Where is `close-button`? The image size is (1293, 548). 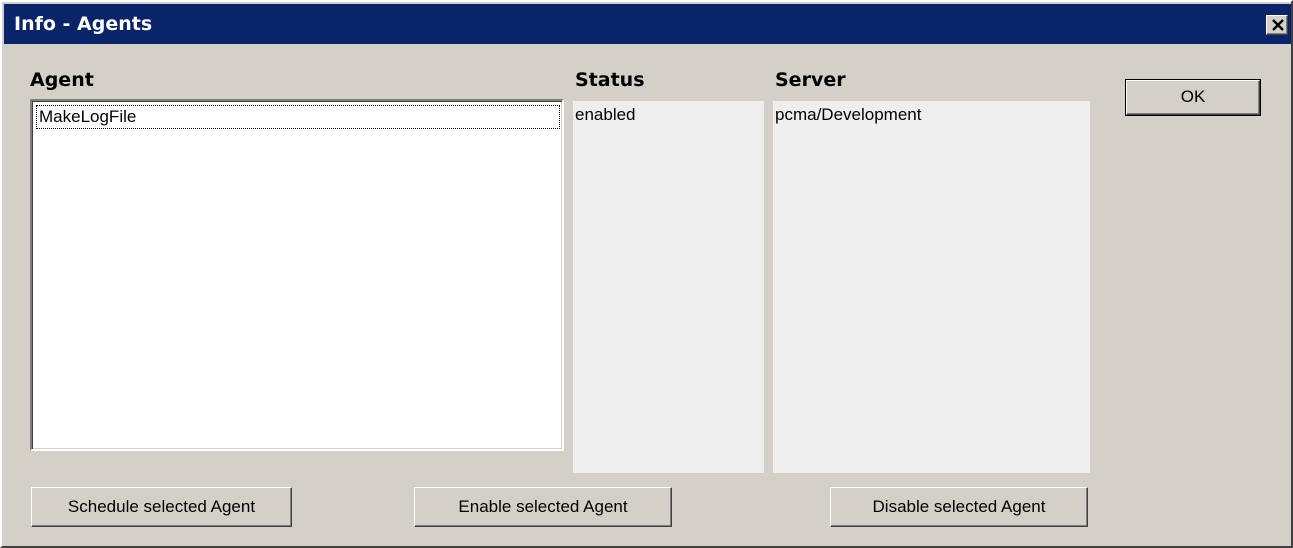
close-button is located at coordinates (1277, 25).